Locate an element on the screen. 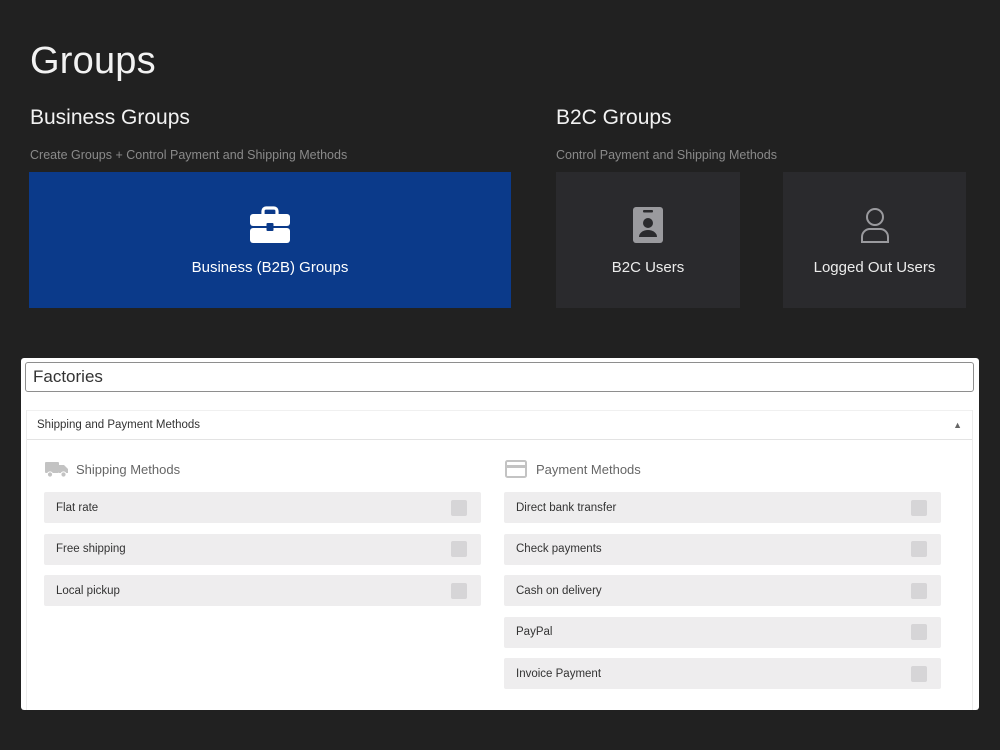 The width and height of the screenshot is (1000, 750). credit-card-icon is located at coordinates (517, 469).